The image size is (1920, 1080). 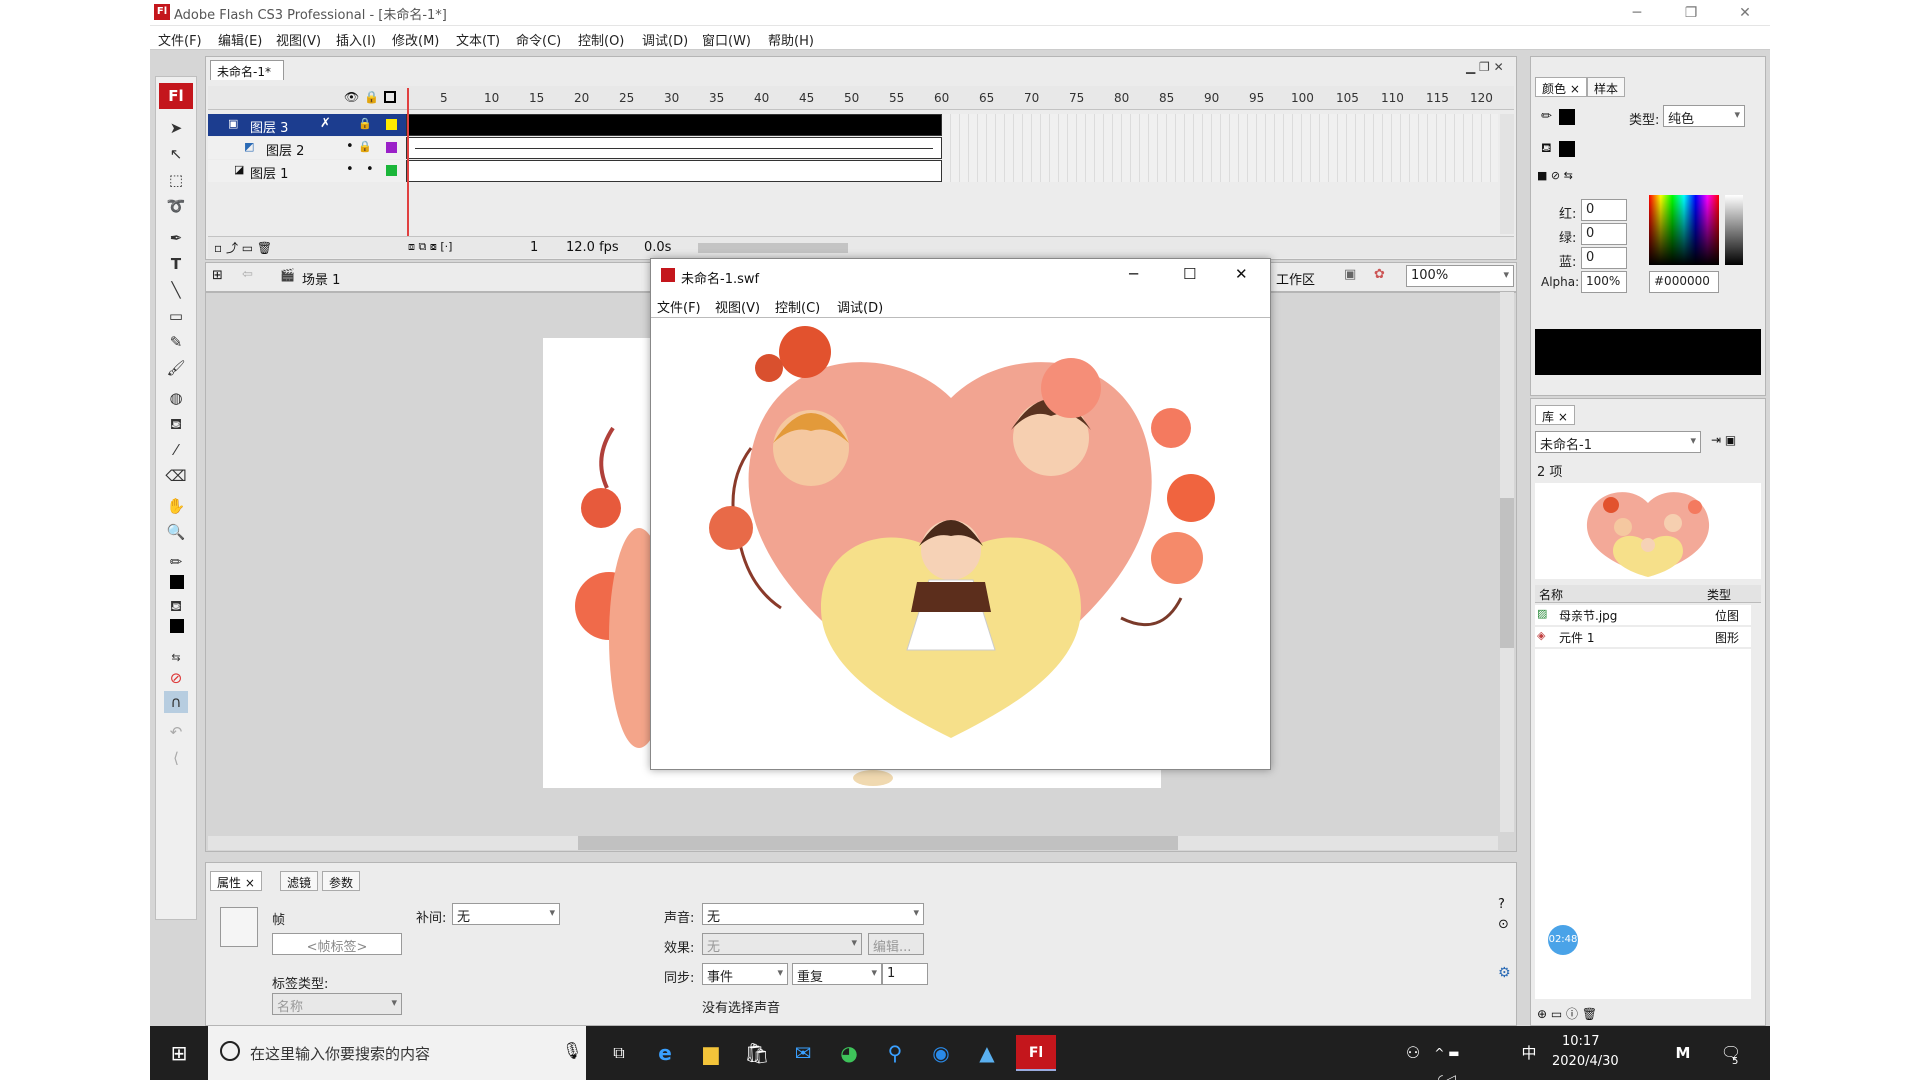 I want to click on layer-row: ◩ 图层 2 • 🔒, so click(x=308, y=148).